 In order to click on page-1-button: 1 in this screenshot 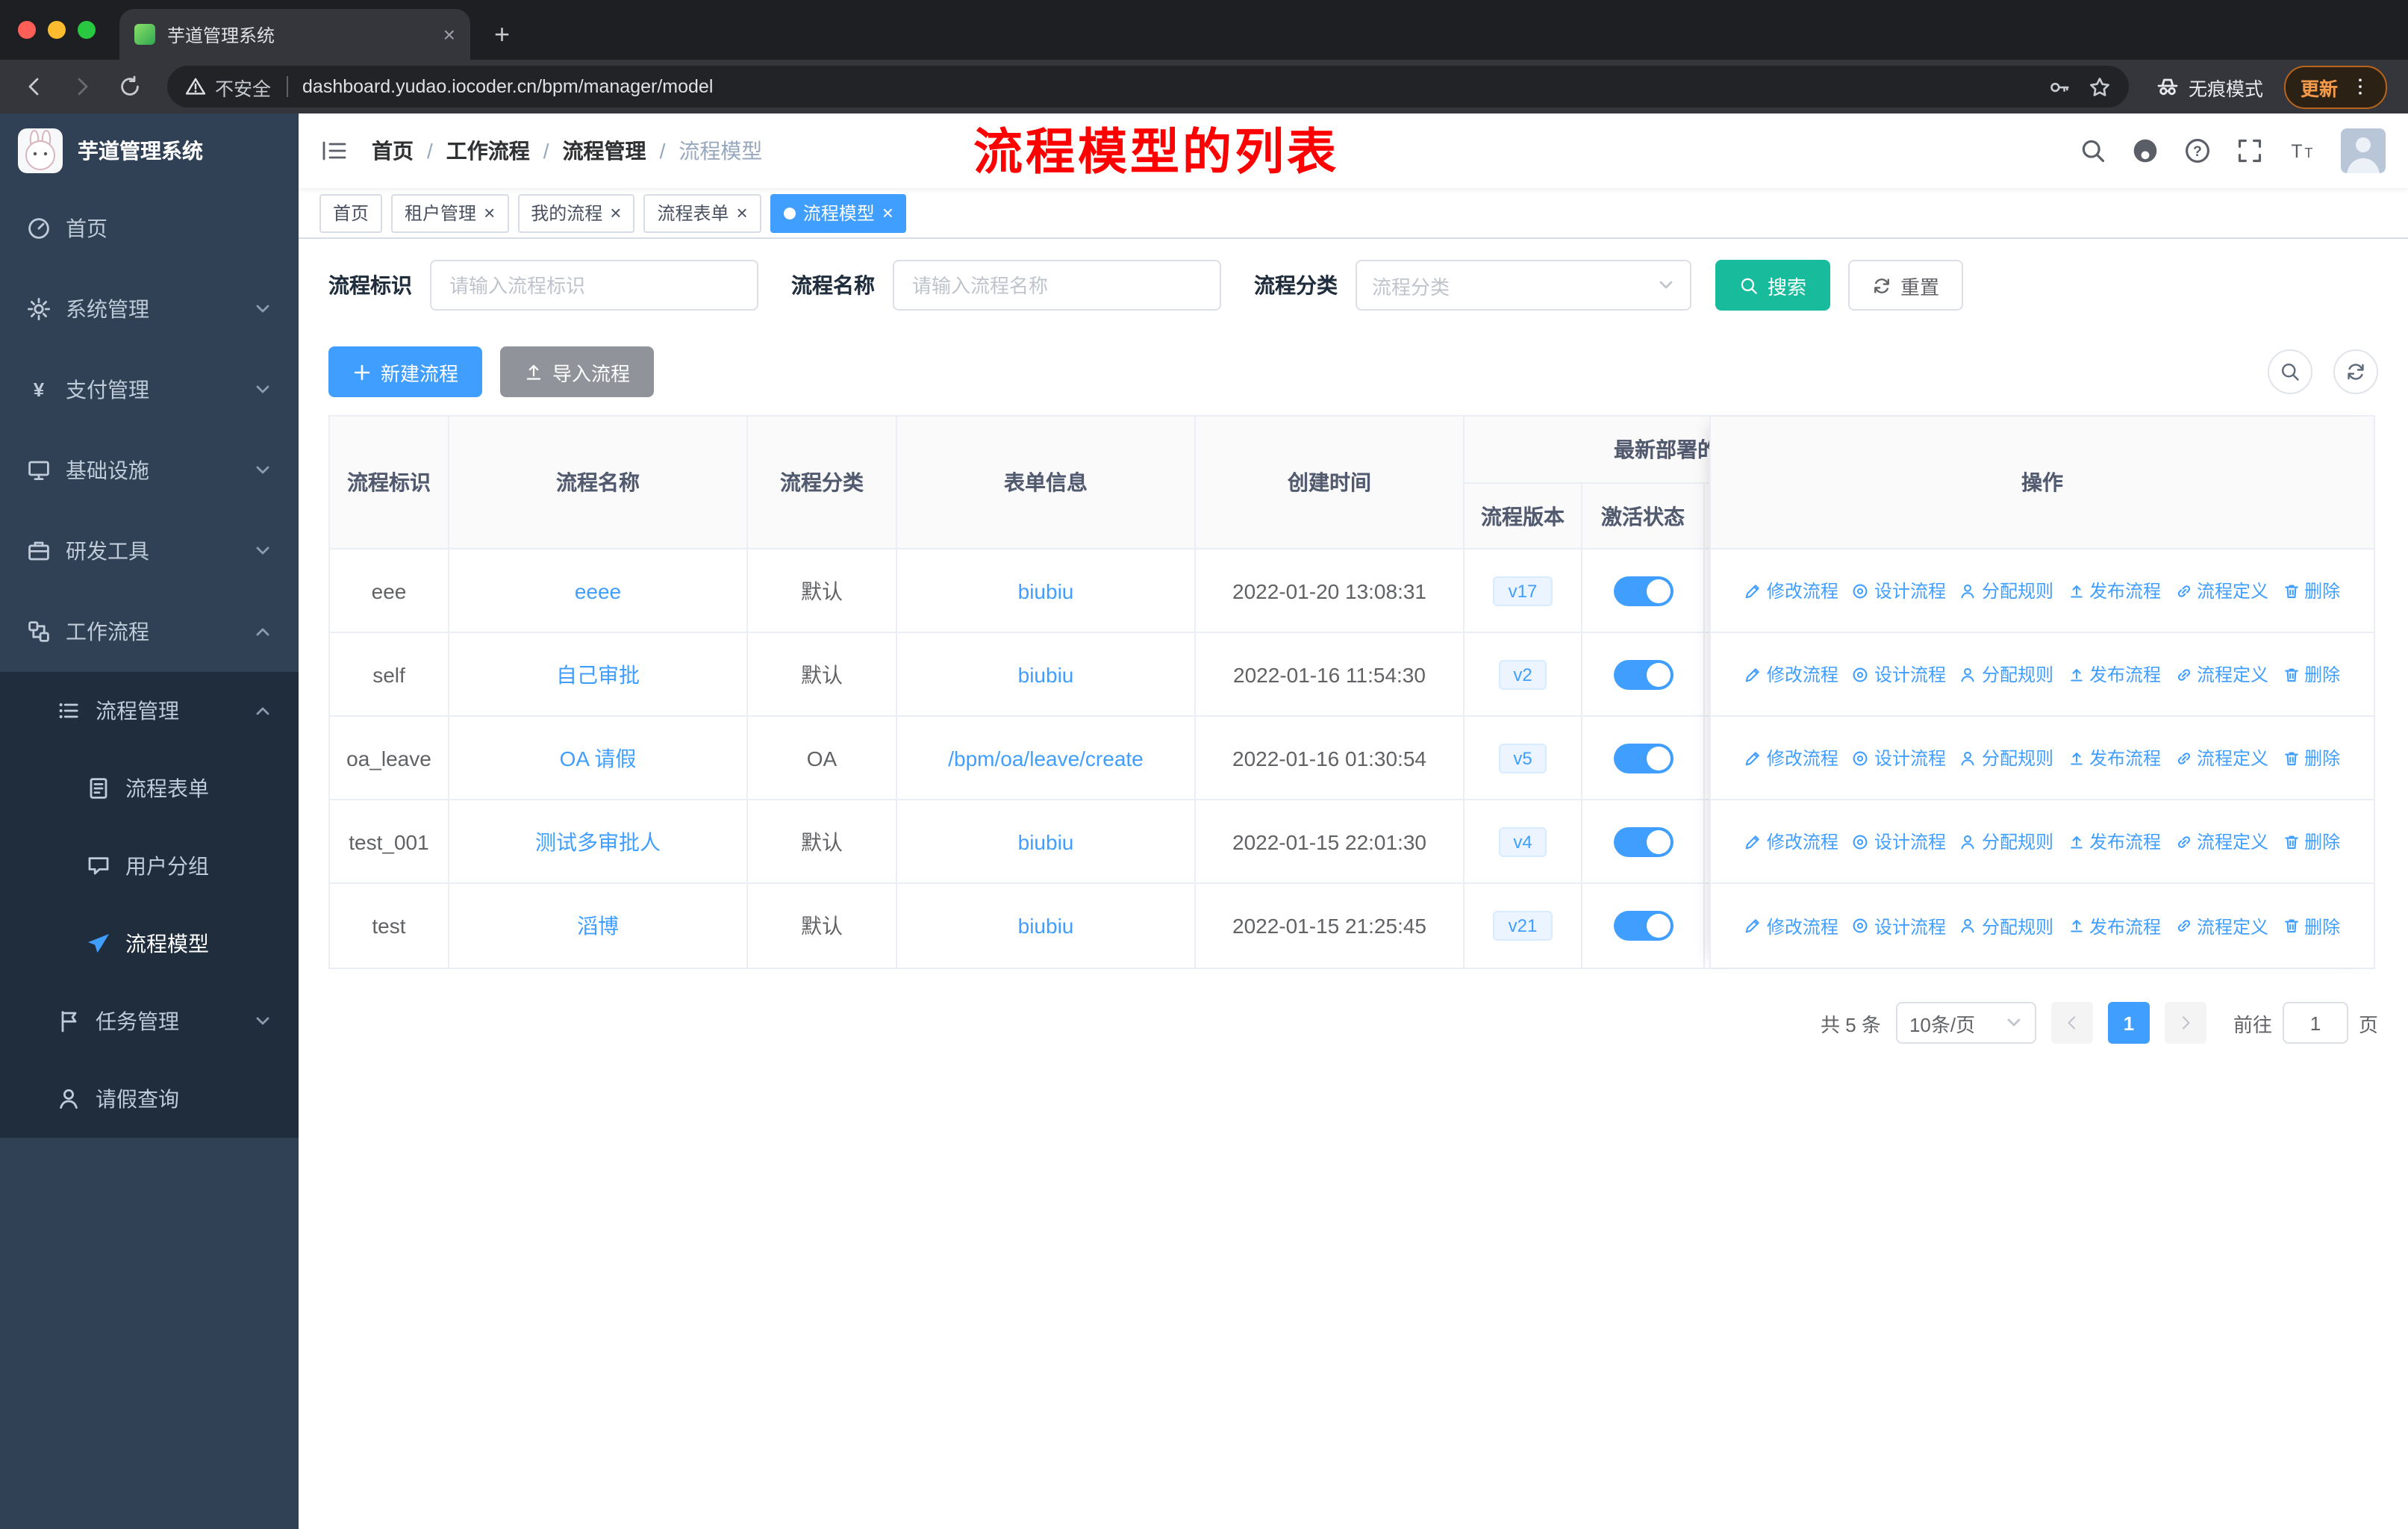, I will do `click(2128, 1023)`.